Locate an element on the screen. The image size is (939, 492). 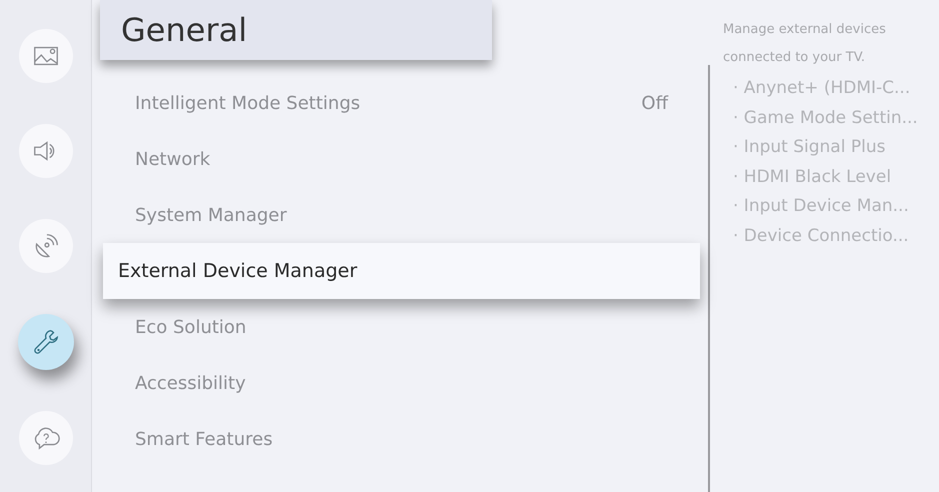
description-text: Manage external devices connected to your TV. is located at coordinates (805, 44).